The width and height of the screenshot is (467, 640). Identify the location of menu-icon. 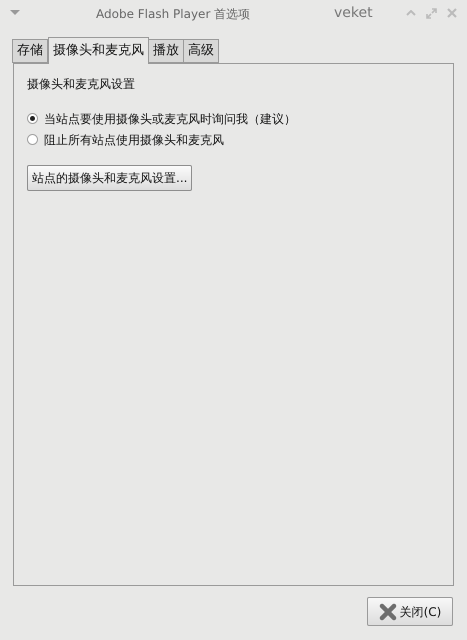
(15, 13).